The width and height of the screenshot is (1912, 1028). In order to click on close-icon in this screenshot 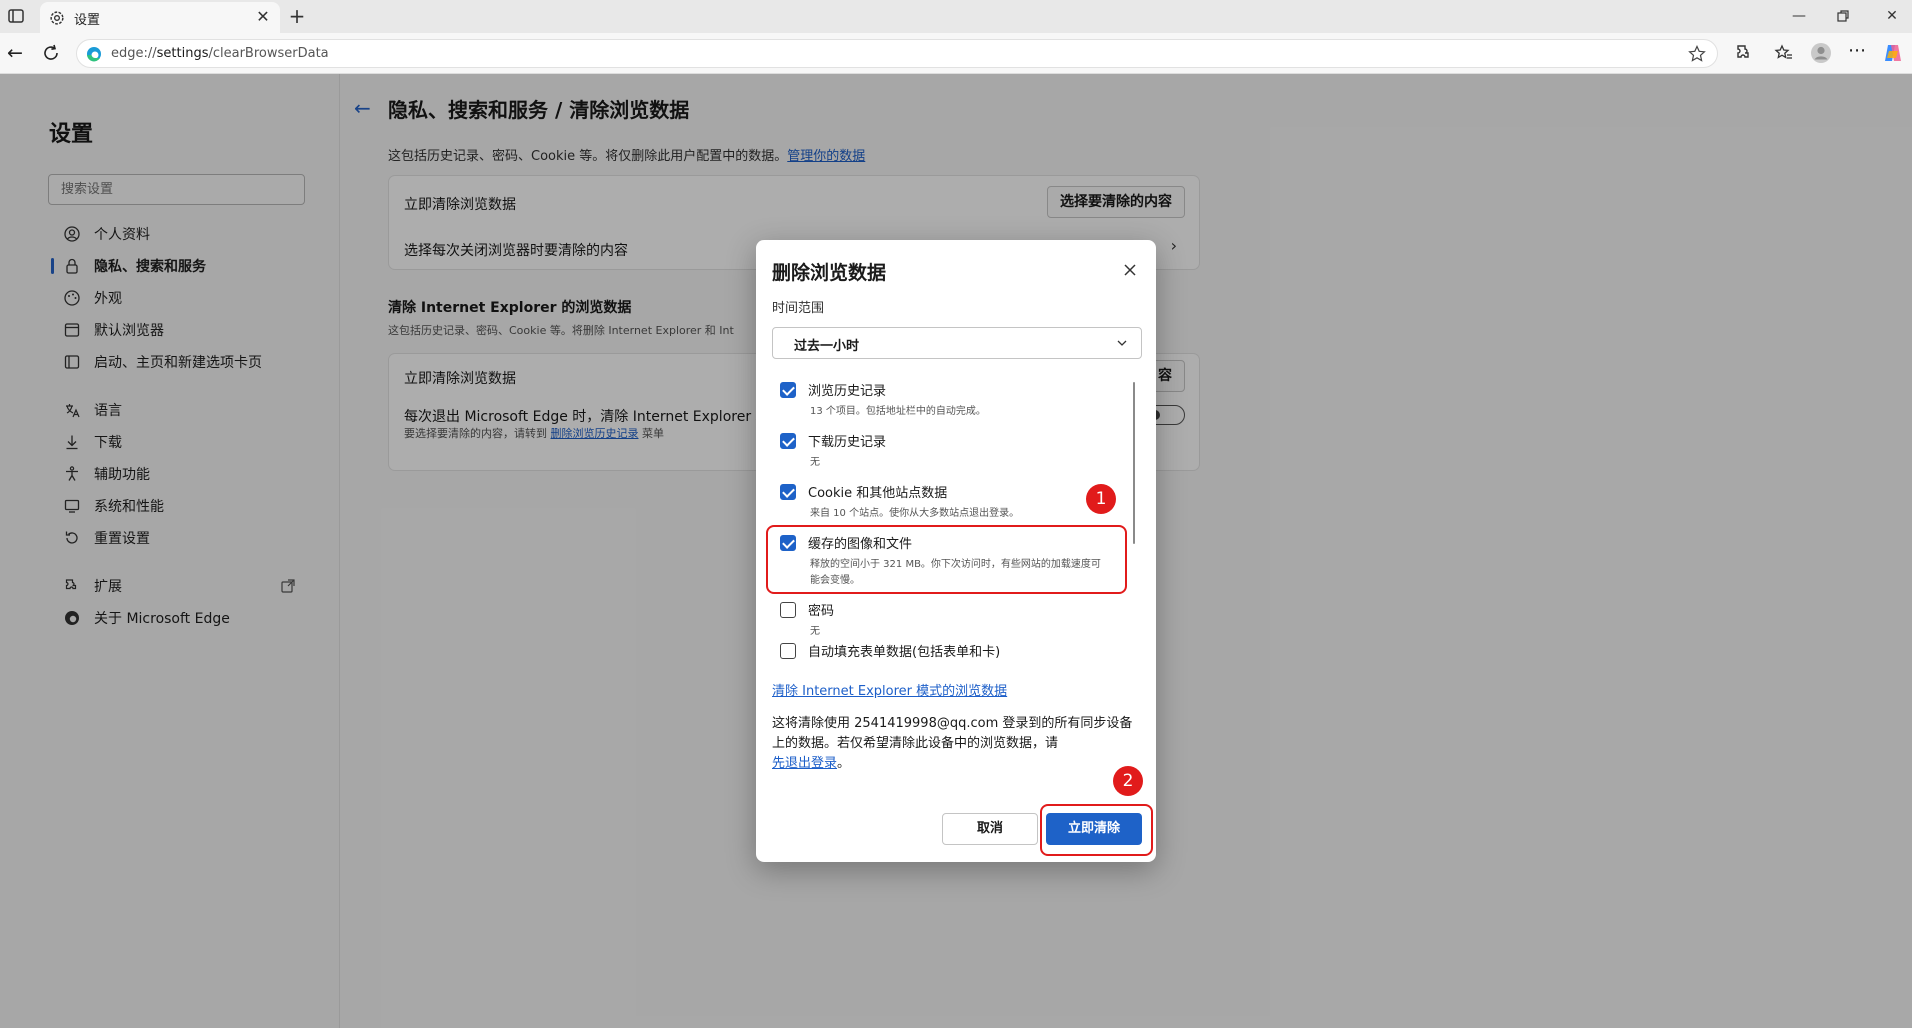, I will do `click(1130, 270)`.